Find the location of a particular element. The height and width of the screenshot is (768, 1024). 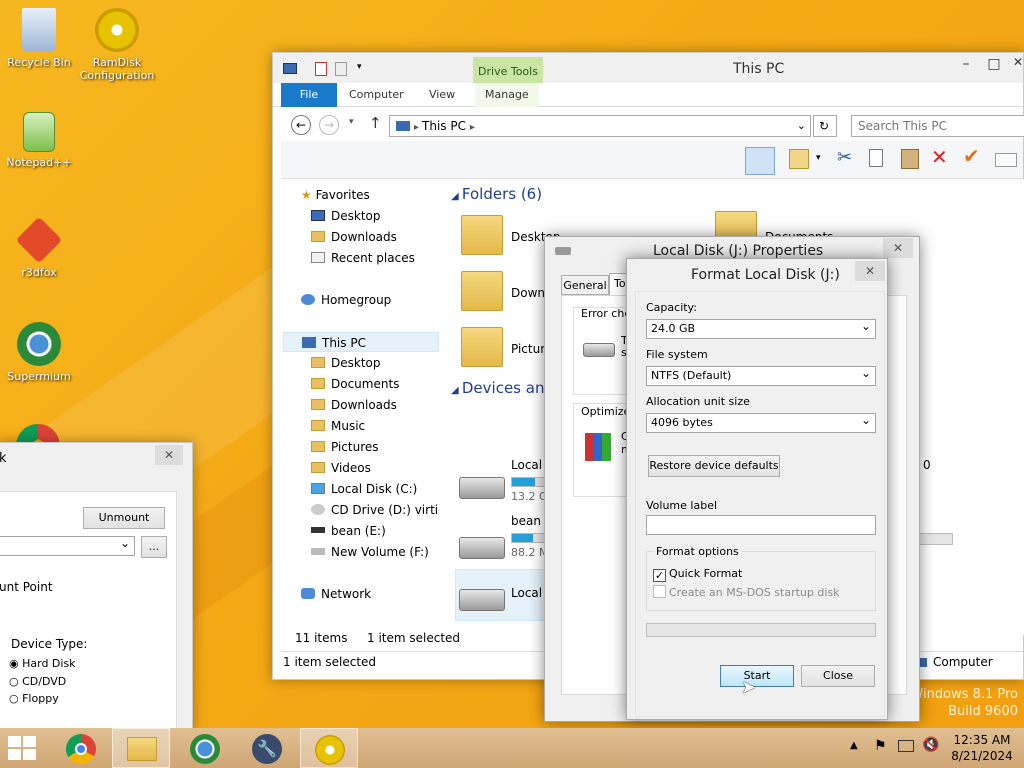

rename-icon: ✔ is located at coordinates (971, 156).